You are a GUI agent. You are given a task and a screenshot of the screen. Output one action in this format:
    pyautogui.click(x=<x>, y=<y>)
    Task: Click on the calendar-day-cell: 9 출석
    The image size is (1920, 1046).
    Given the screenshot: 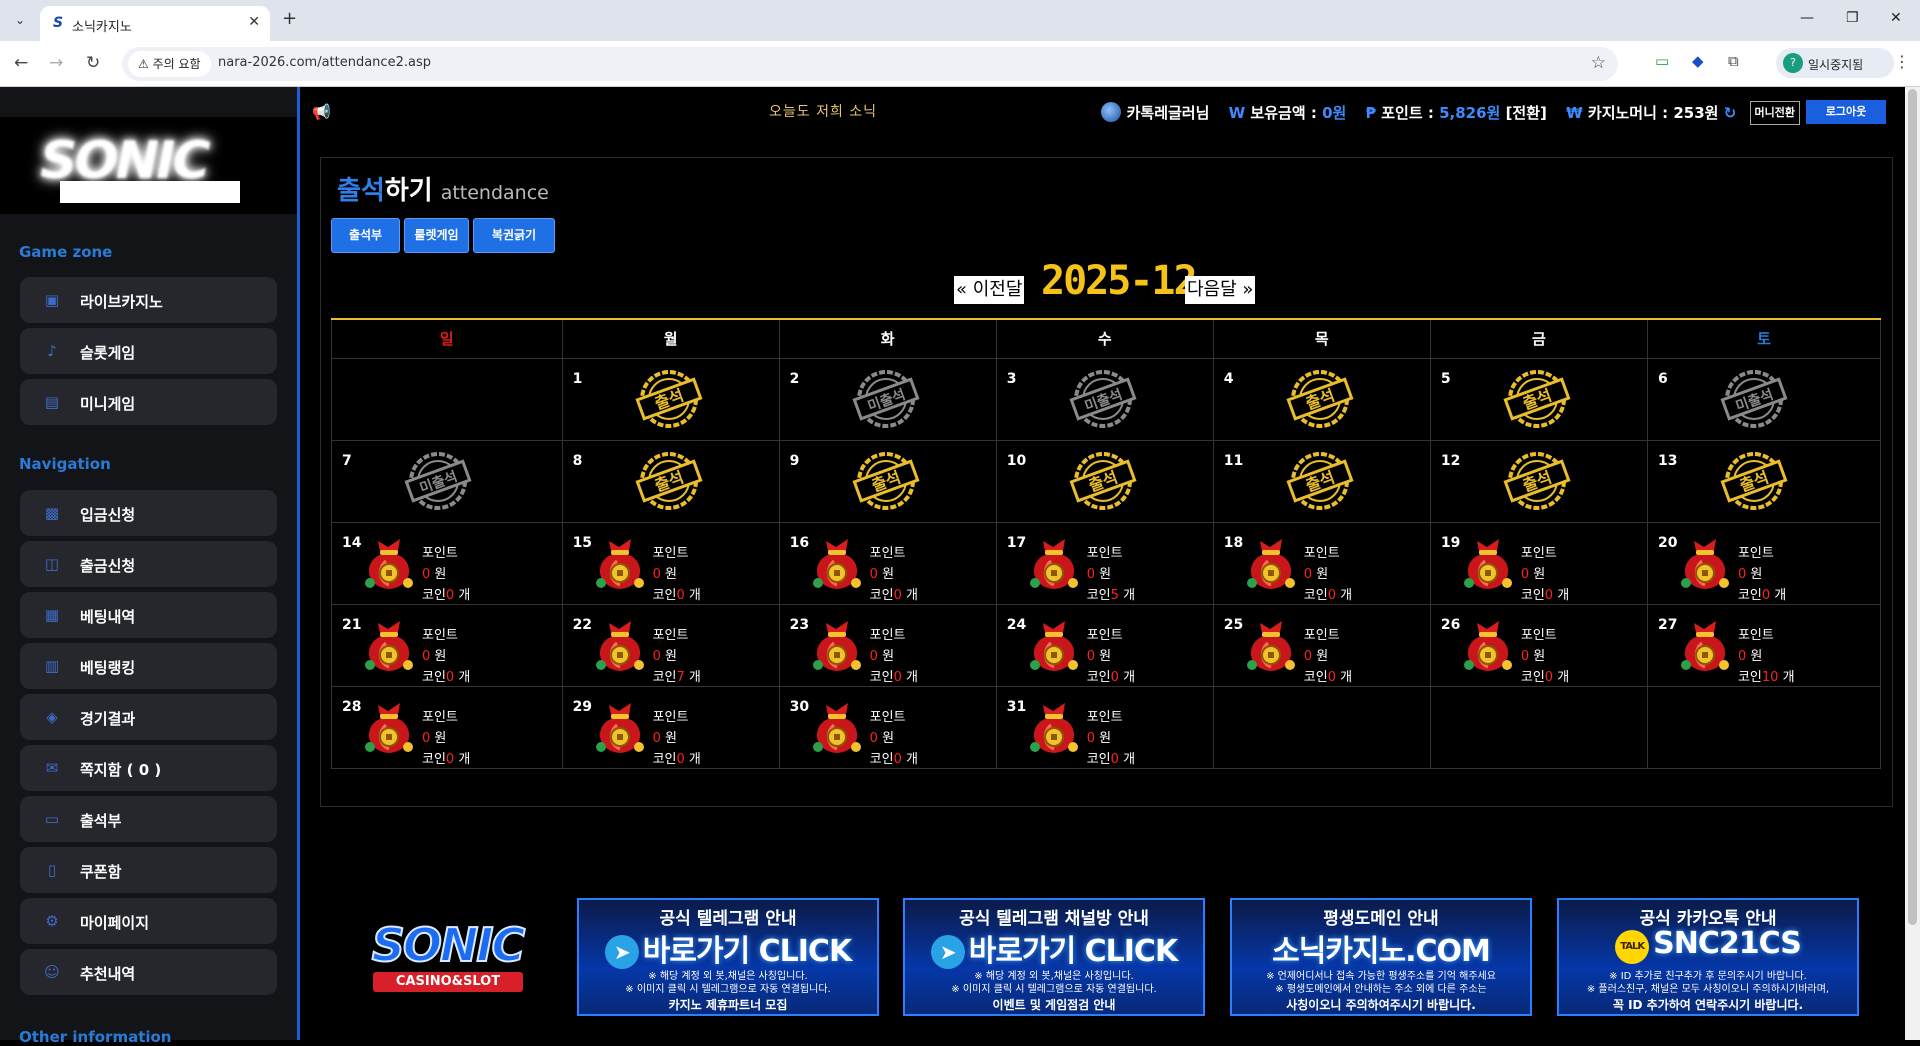 What is the action you would take?
    pyautogui.click(x=887, y=481)
    